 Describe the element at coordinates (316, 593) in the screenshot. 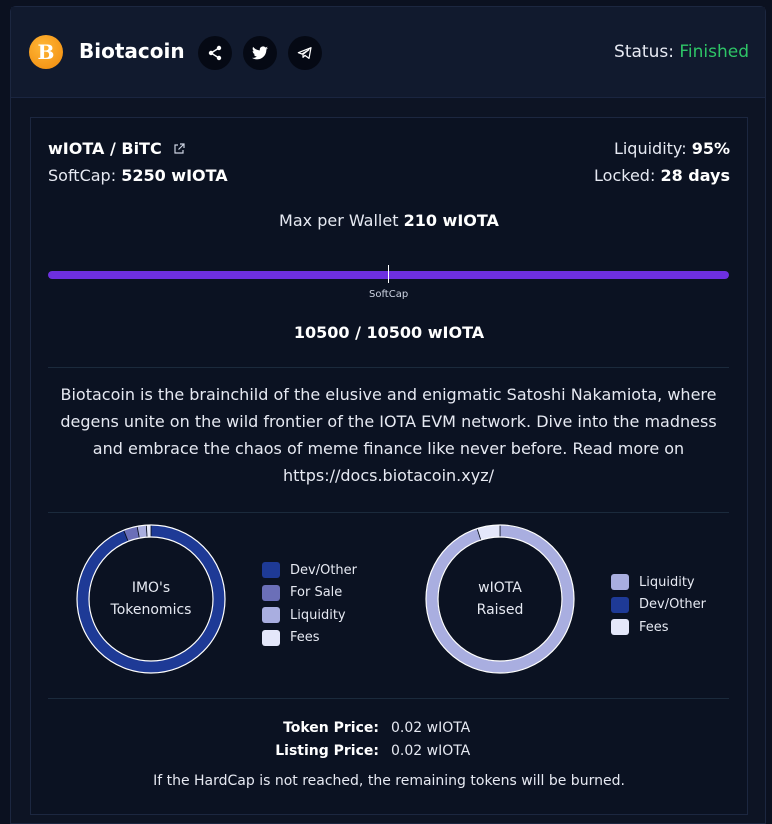

I see `legend-label: For Sale` at that location.